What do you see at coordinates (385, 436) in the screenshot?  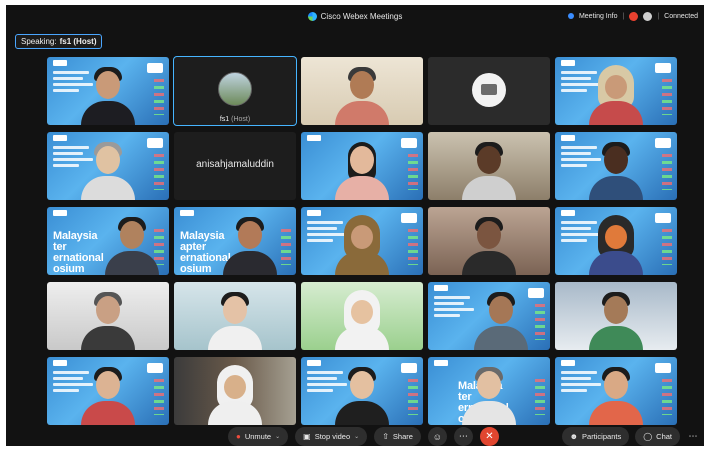 I see `share-icon: ⇧` at bounding box center [385, 436].